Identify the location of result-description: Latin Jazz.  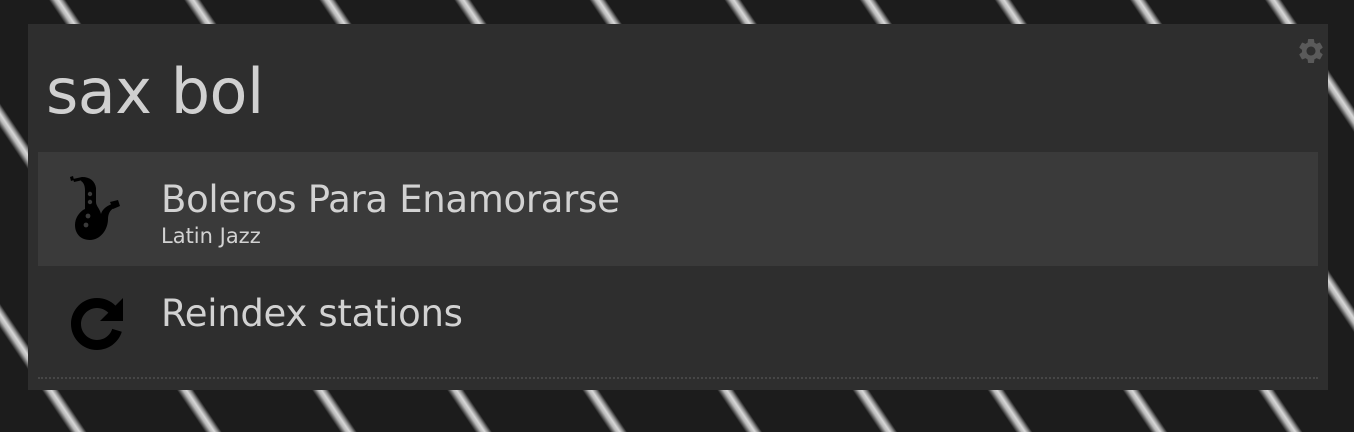
(211, 236).